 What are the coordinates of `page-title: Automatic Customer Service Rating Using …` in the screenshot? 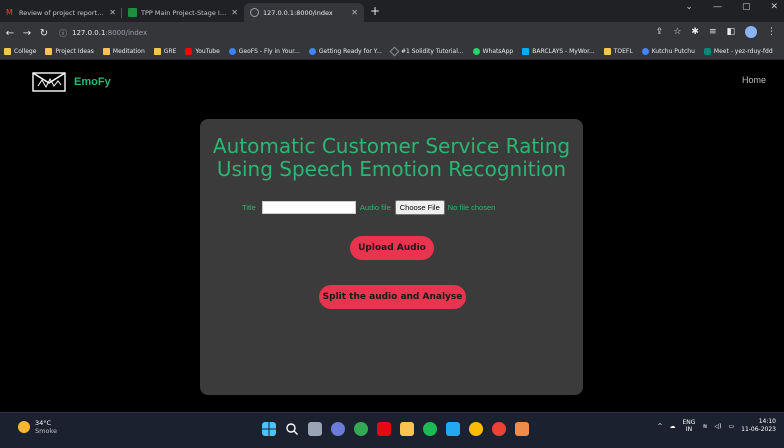 It's located at (391, 158).